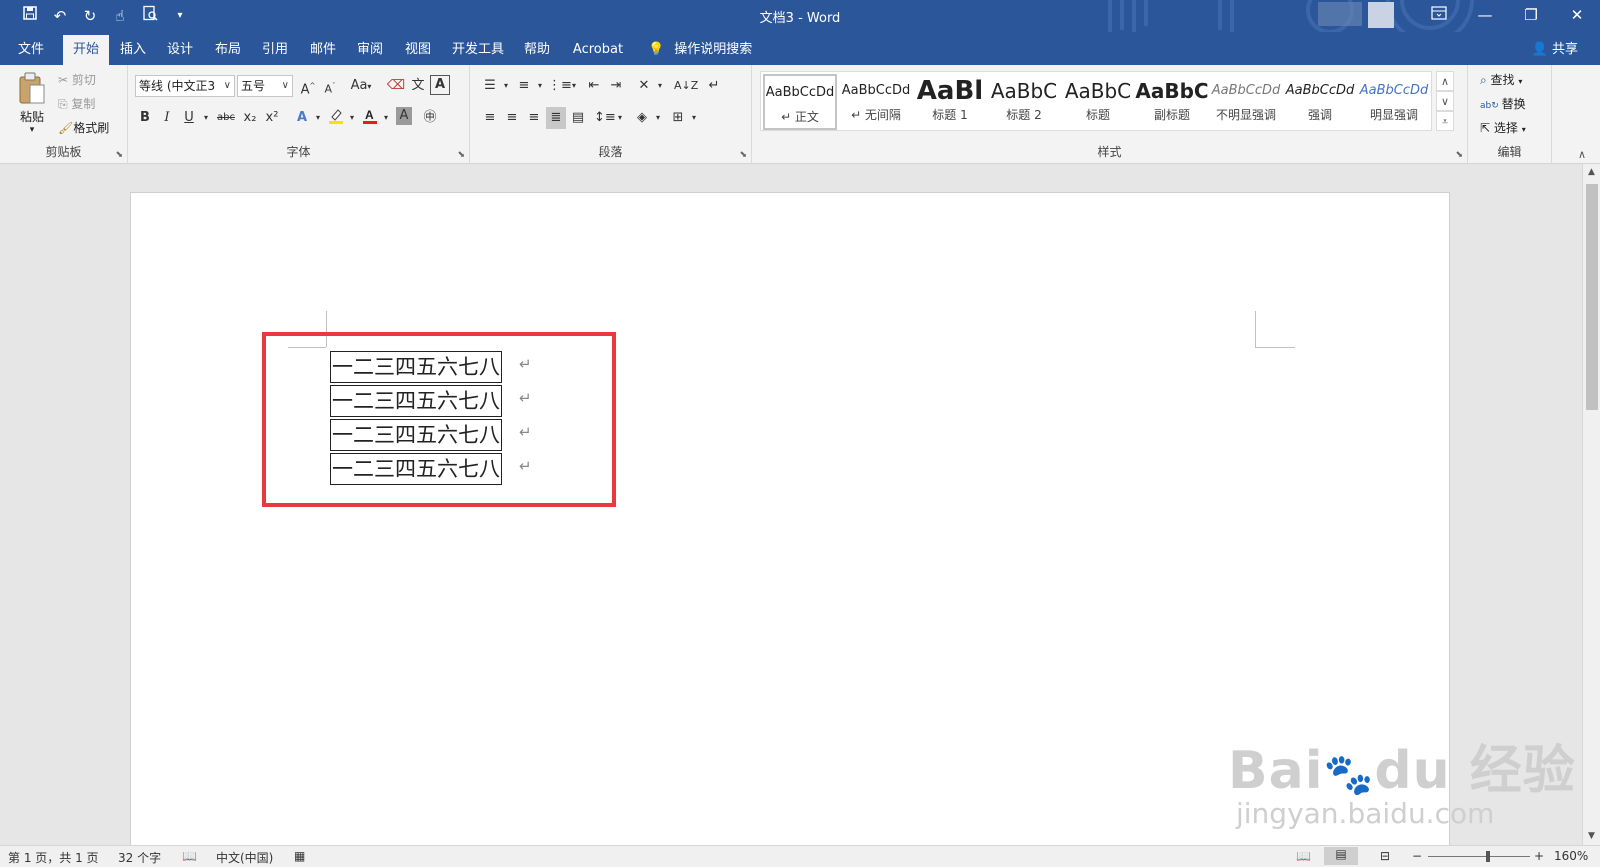 The width and height of the screenshot is (1600, 867). Describe the element at coordinates (76, 103) in the screenshot. I see `copy-button: ⎘ 复制` at that location.